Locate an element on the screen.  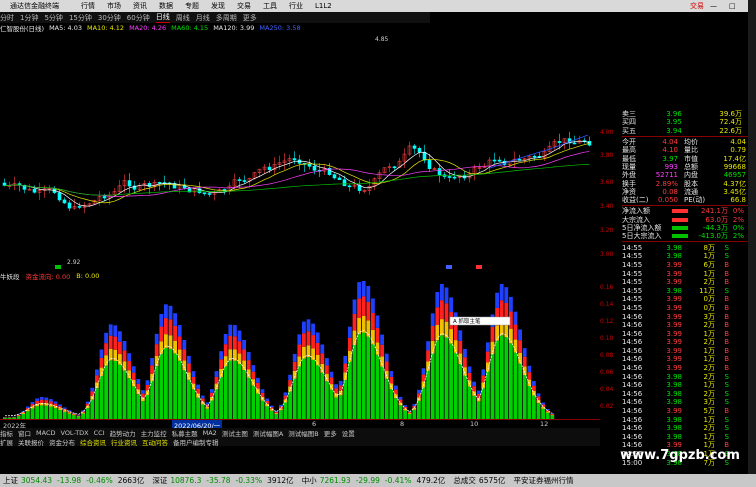
period-tab: 周线 is located at coordinates (183, 18).